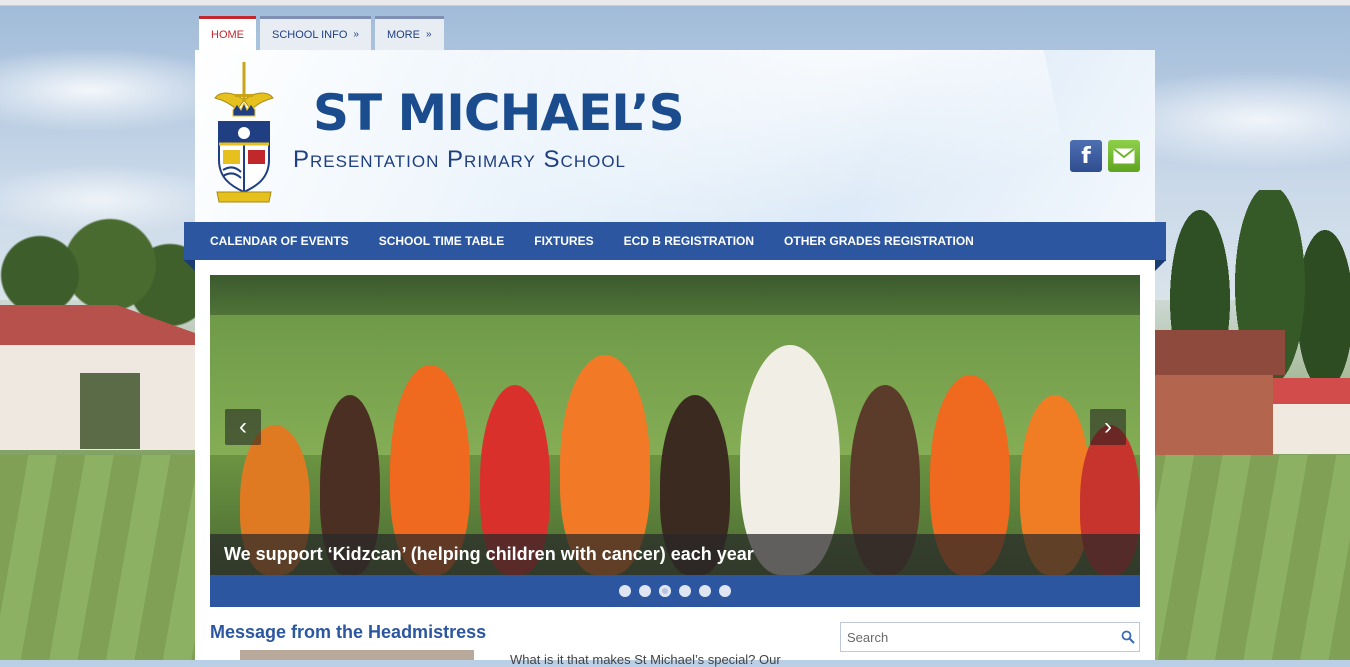 The image size is (1350, 667). What do you see at coordinates (244, 132) in the screenshot?
I see `school-crest-logo` at bounding box center [244, 132].